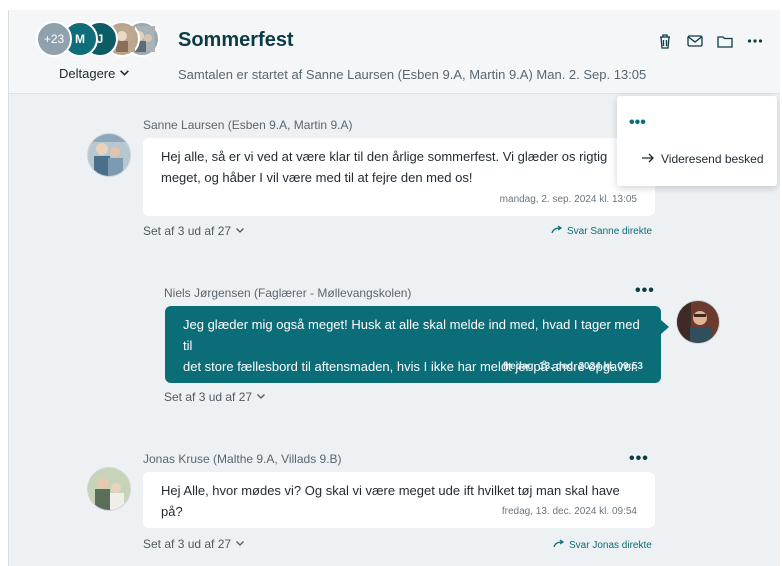  Describe the element at coordinates (568, 199) in the screenshot. I see `message-timestamp: mandag, 2. sep. 2024 kl. 13:05` at that location.